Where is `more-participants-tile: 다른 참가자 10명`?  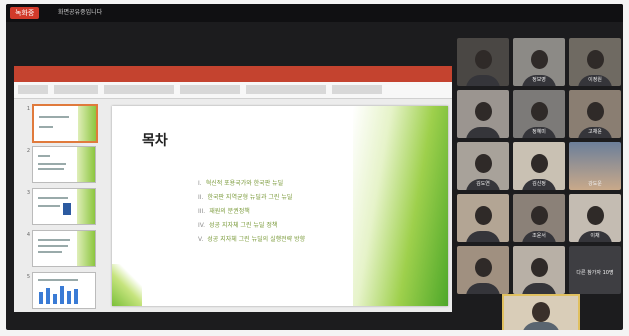 more-participants-tile: 다른 참가자 10명 is located at coordinates (595, 270).